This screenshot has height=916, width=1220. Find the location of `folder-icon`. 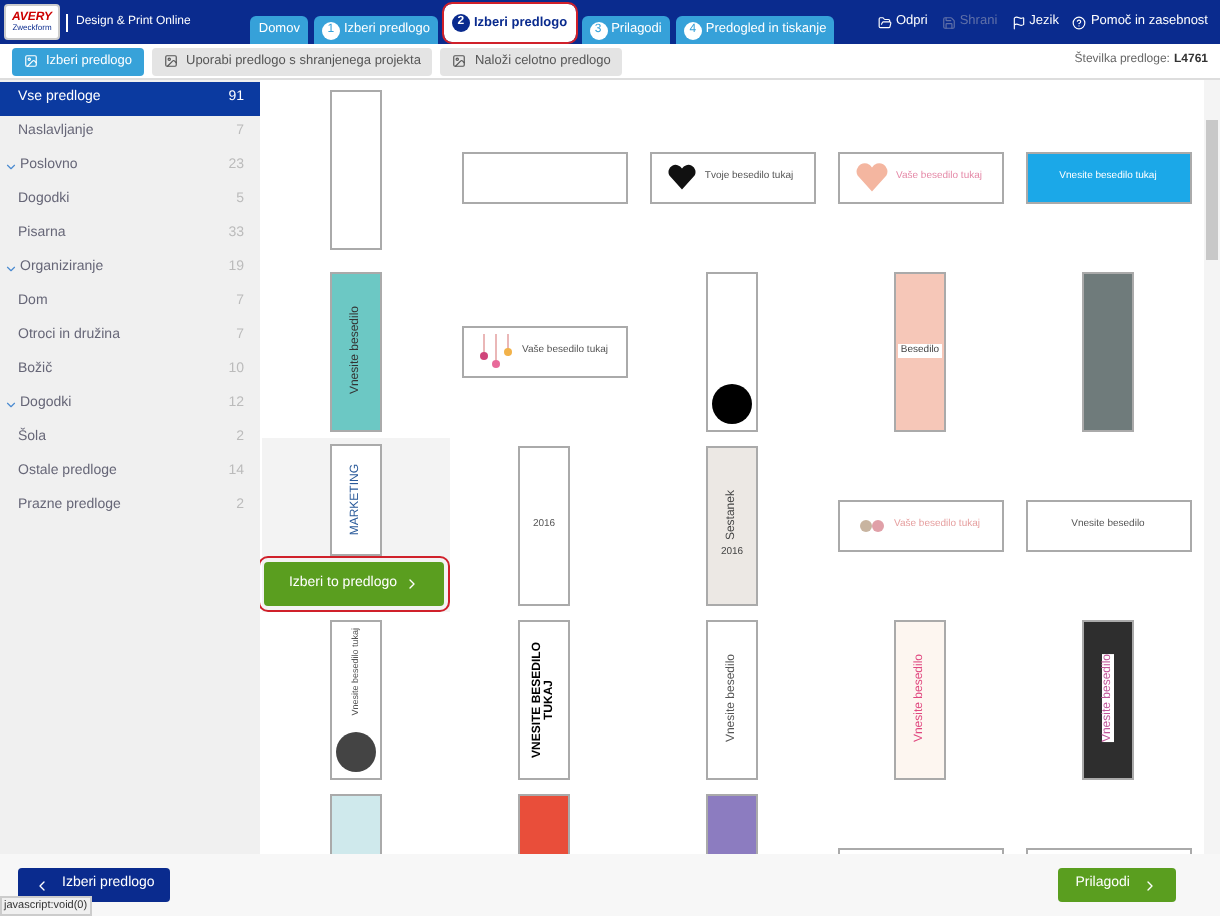

folder-icon is located at coordinates (884, 22).